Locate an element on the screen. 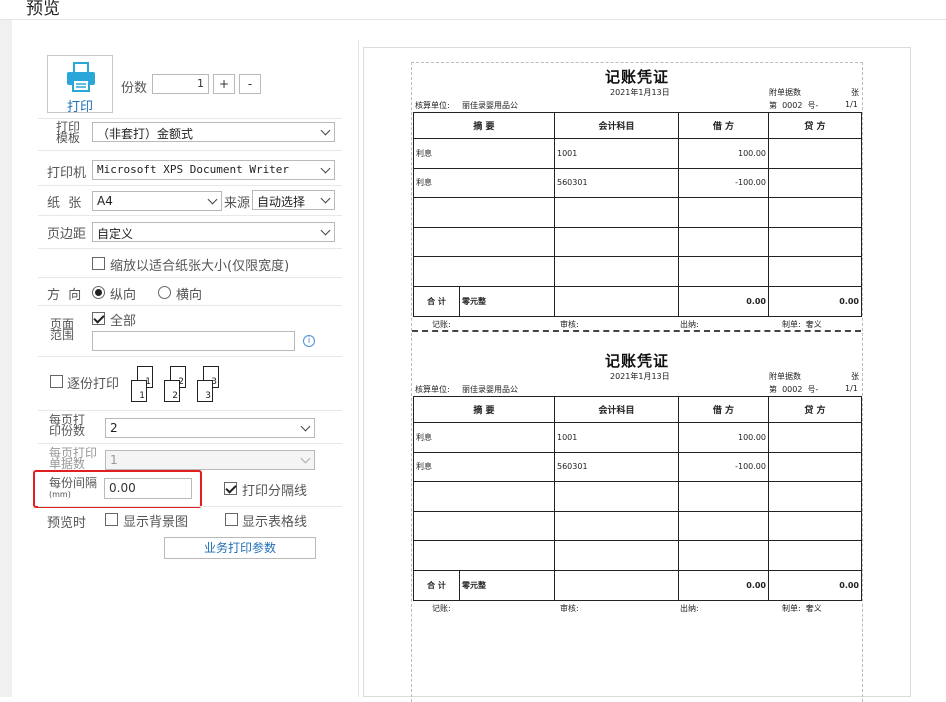 The image size is (946, 702). show-grid-label: 显示表格线 is located at coordinates (275, 522).